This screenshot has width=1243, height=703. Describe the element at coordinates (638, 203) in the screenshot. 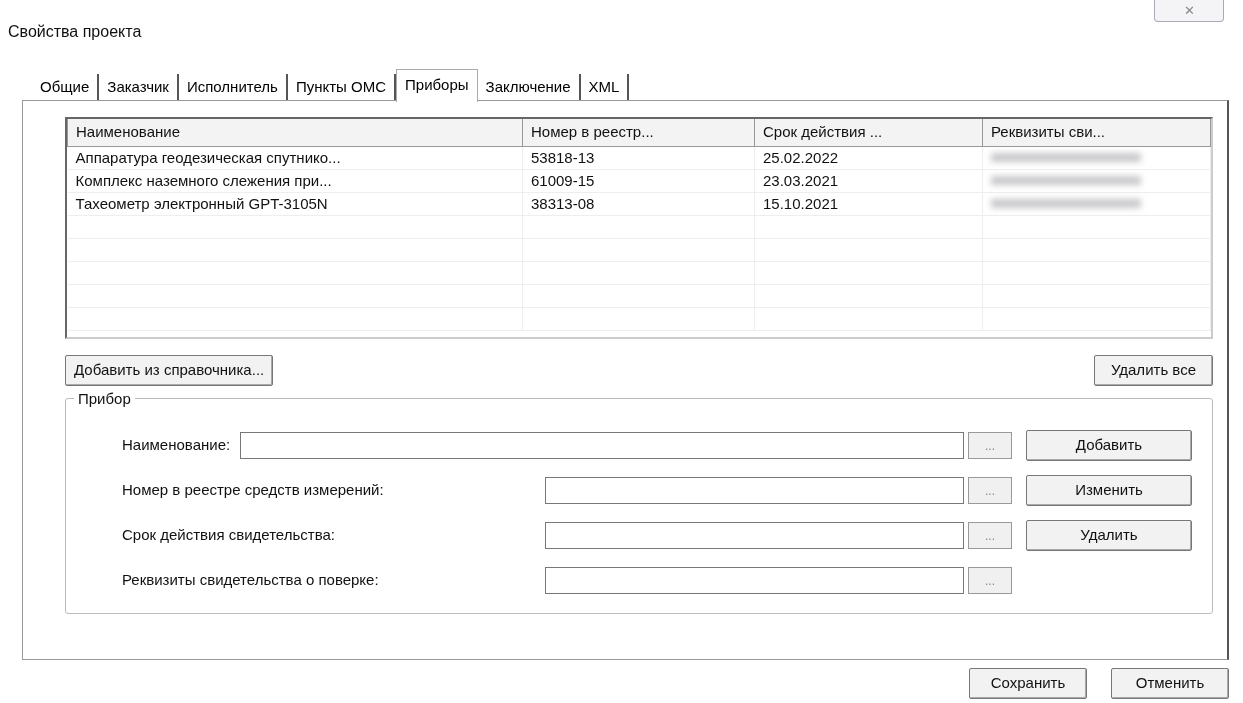

I see `table-cell: 38313-08` at that location.